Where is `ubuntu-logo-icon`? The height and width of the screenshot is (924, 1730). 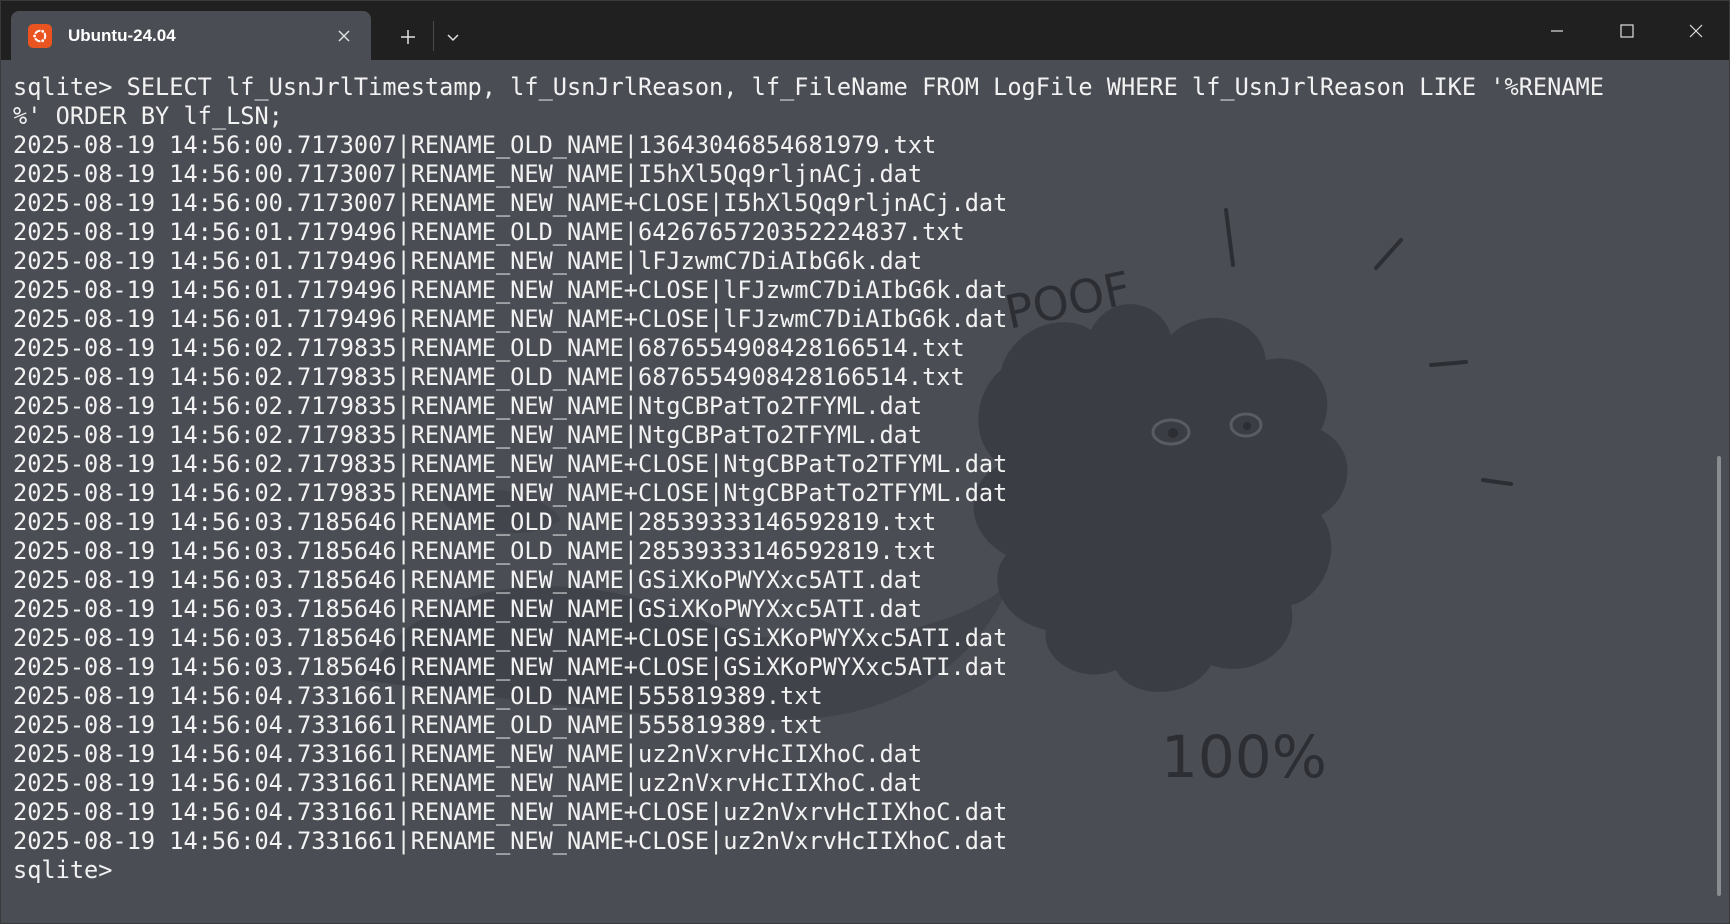
ubuntu-logo-icon is located at coordinates (40, 35).